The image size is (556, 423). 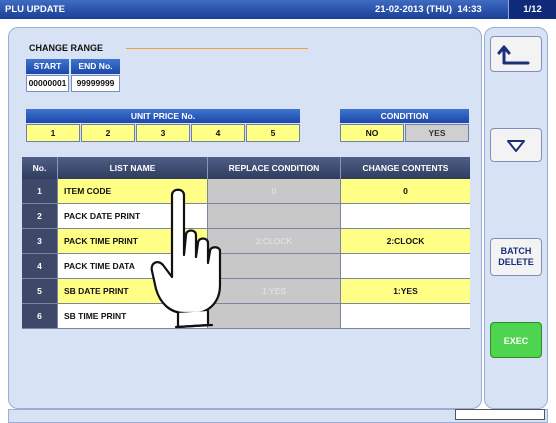 What do you see at coordinates (532, 9) in the screenshot?
I see `page-indicator: 1/12` at bounding box center [532, 9].